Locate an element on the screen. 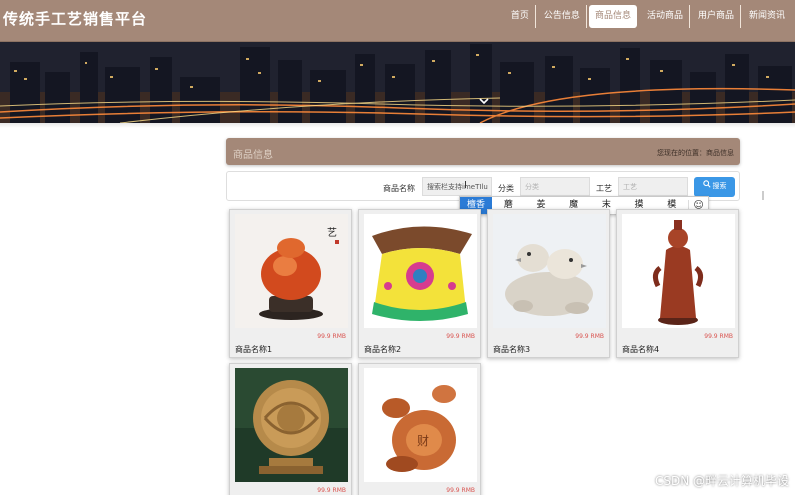 The width and height of the screenshot is (795, 495). product-name: 商品名称2 is located at coordinates (382, 349).